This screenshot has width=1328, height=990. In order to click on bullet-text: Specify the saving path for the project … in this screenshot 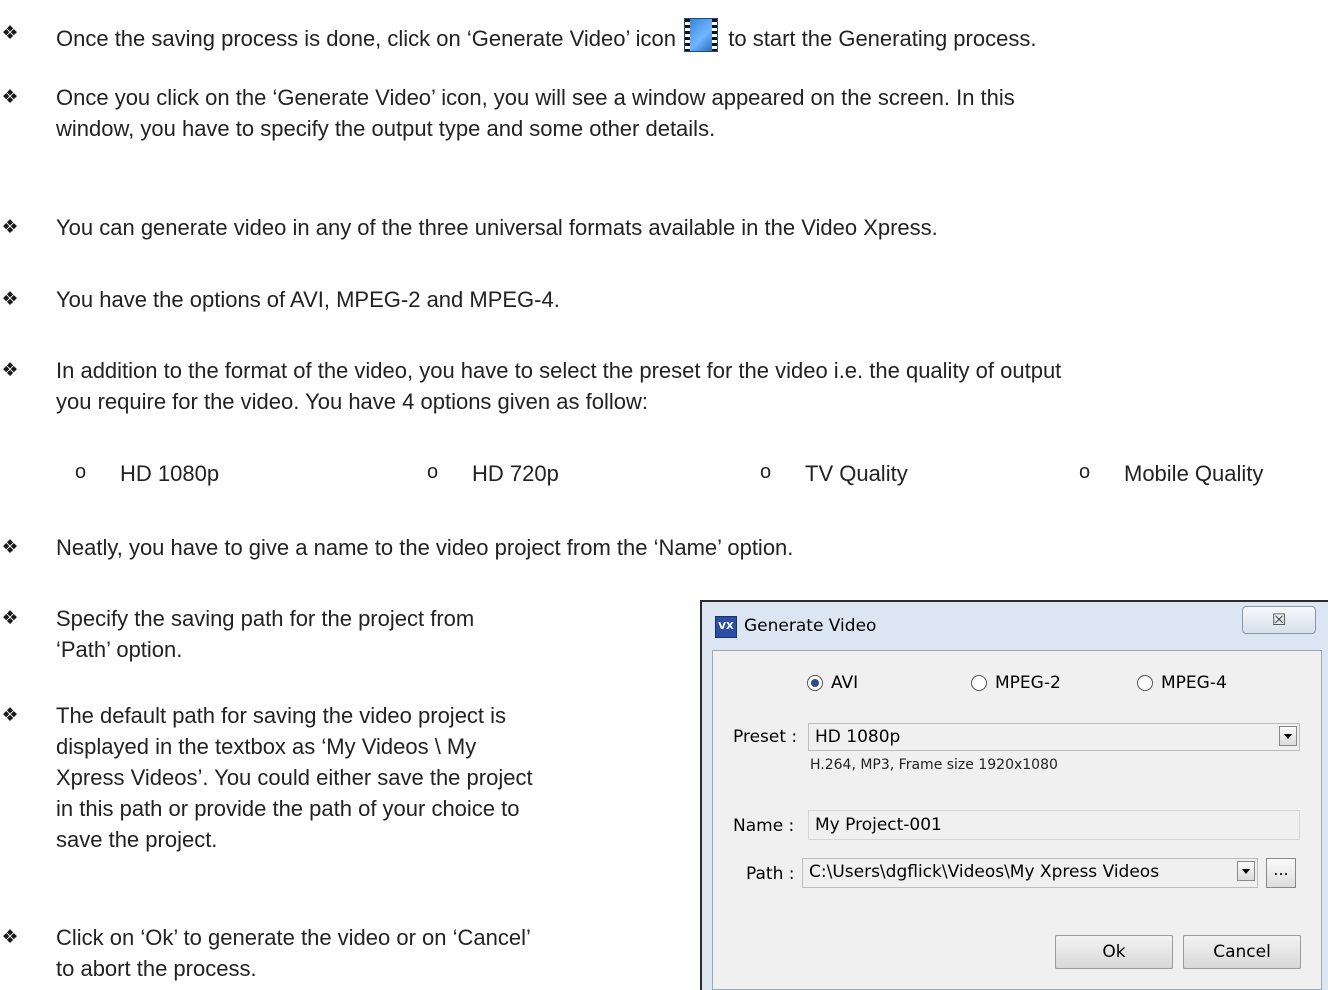, I will do `click(265, 618)`.